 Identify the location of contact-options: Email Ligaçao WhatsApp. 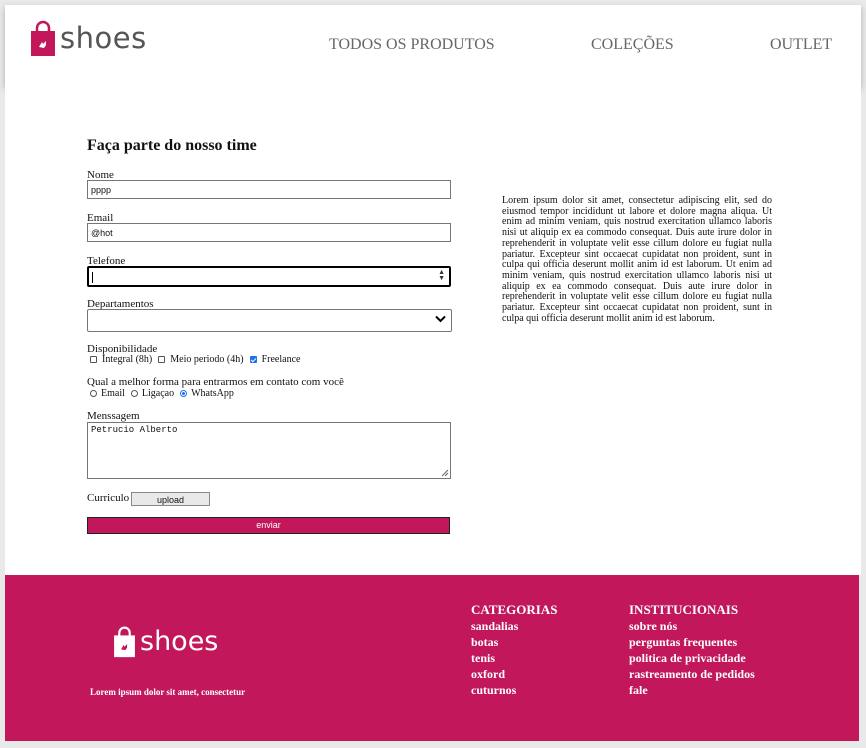
(165, 393).